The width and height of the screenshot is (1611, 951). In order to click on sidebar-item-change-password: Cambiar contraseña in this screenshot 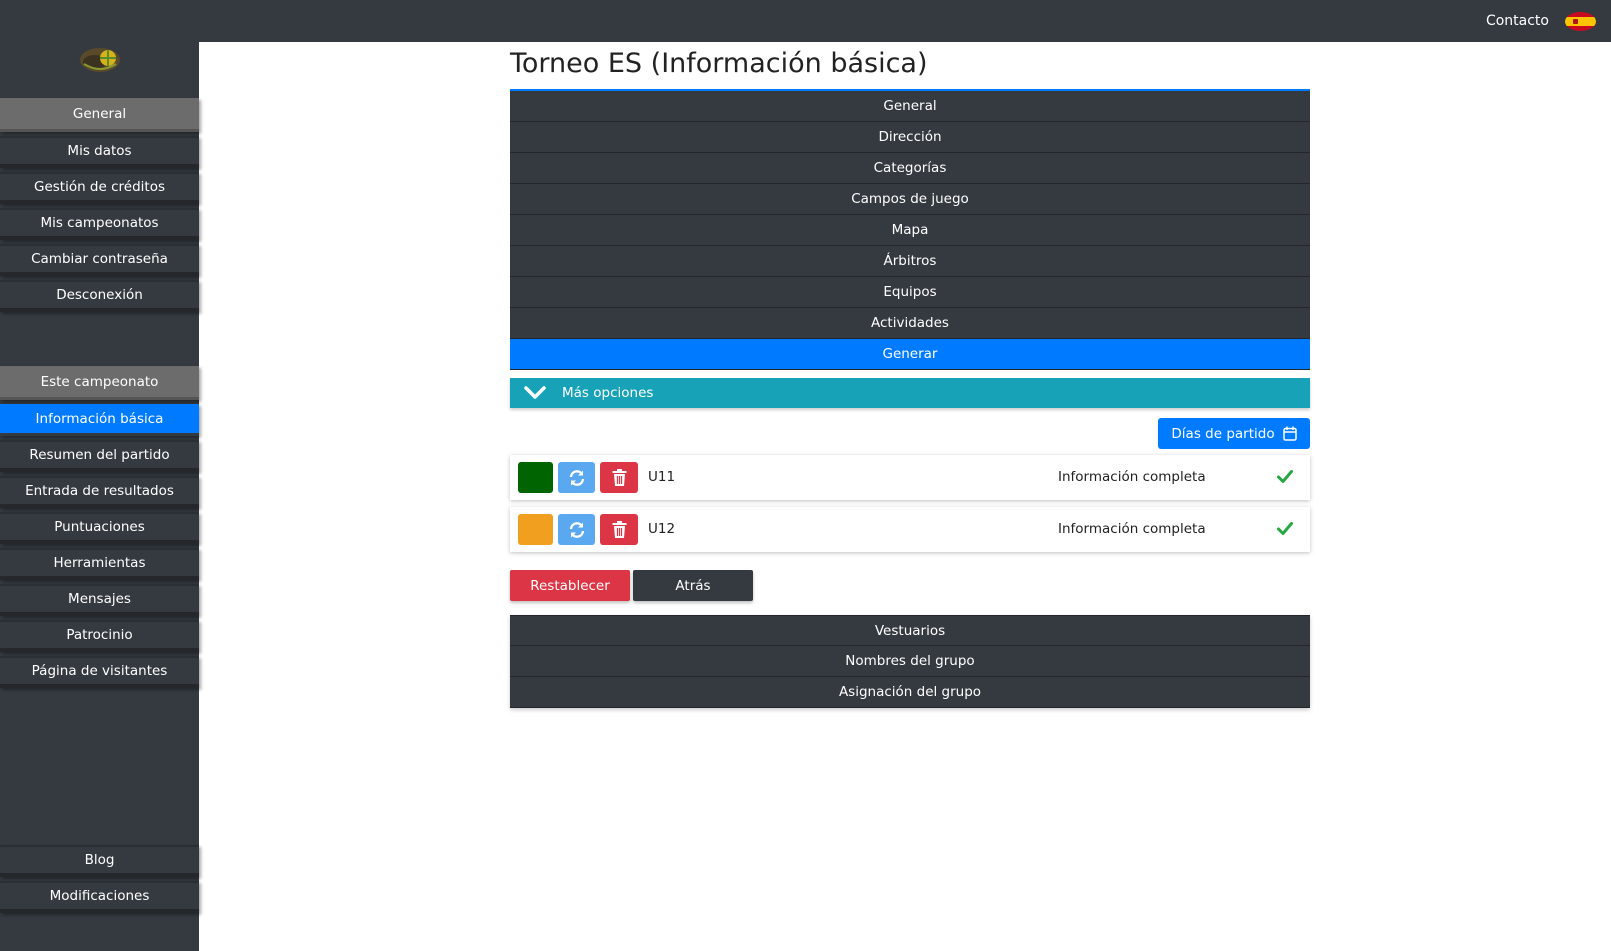, I will do `click(99, 260)`.